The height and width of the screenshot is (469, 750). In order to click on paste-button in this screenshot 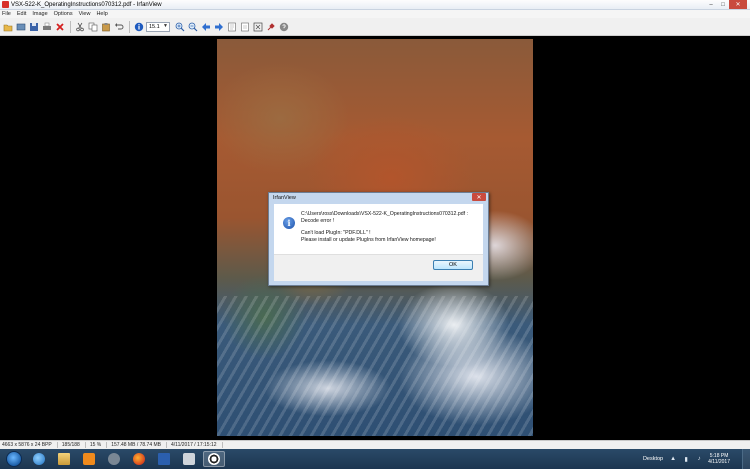, I will do `click(105, 26)`.